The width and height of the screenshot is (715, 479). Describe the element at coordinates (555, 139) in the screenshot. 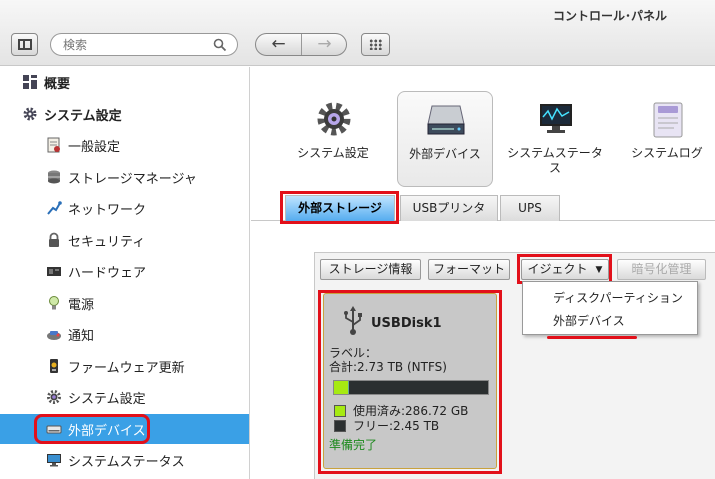

I see `app-system-status: システムステータス` at that location.